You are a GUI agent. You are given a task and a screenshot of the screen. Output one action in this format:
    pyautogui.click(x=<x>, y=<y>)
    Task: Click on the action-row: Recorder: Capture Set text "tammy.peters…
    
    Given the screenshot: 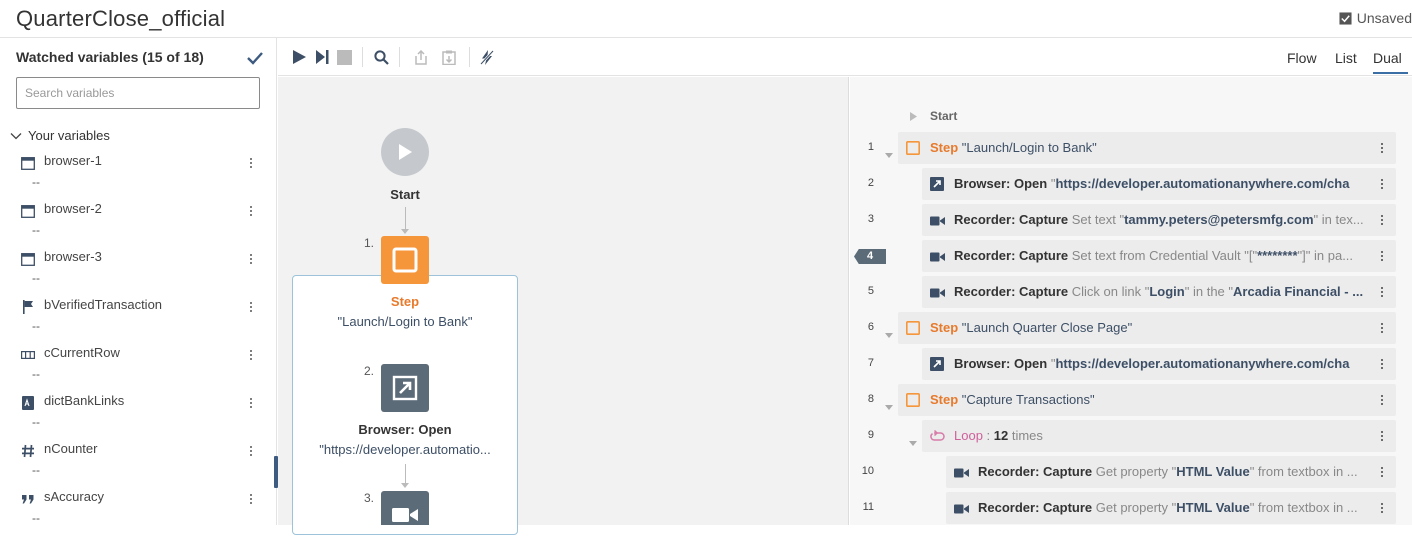 What is the action you would take?
    pyautogui.click(x=1159, y=220)
    